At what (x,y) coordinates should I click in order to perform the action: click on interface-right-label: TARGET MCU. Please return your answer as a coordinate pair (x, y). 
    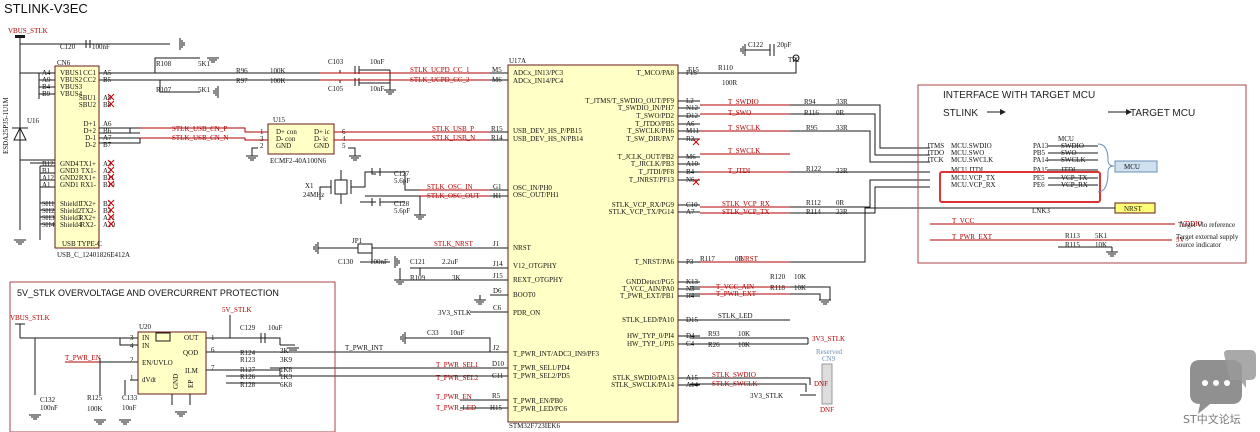
    Looking at the image, I should click on (1162, 113).